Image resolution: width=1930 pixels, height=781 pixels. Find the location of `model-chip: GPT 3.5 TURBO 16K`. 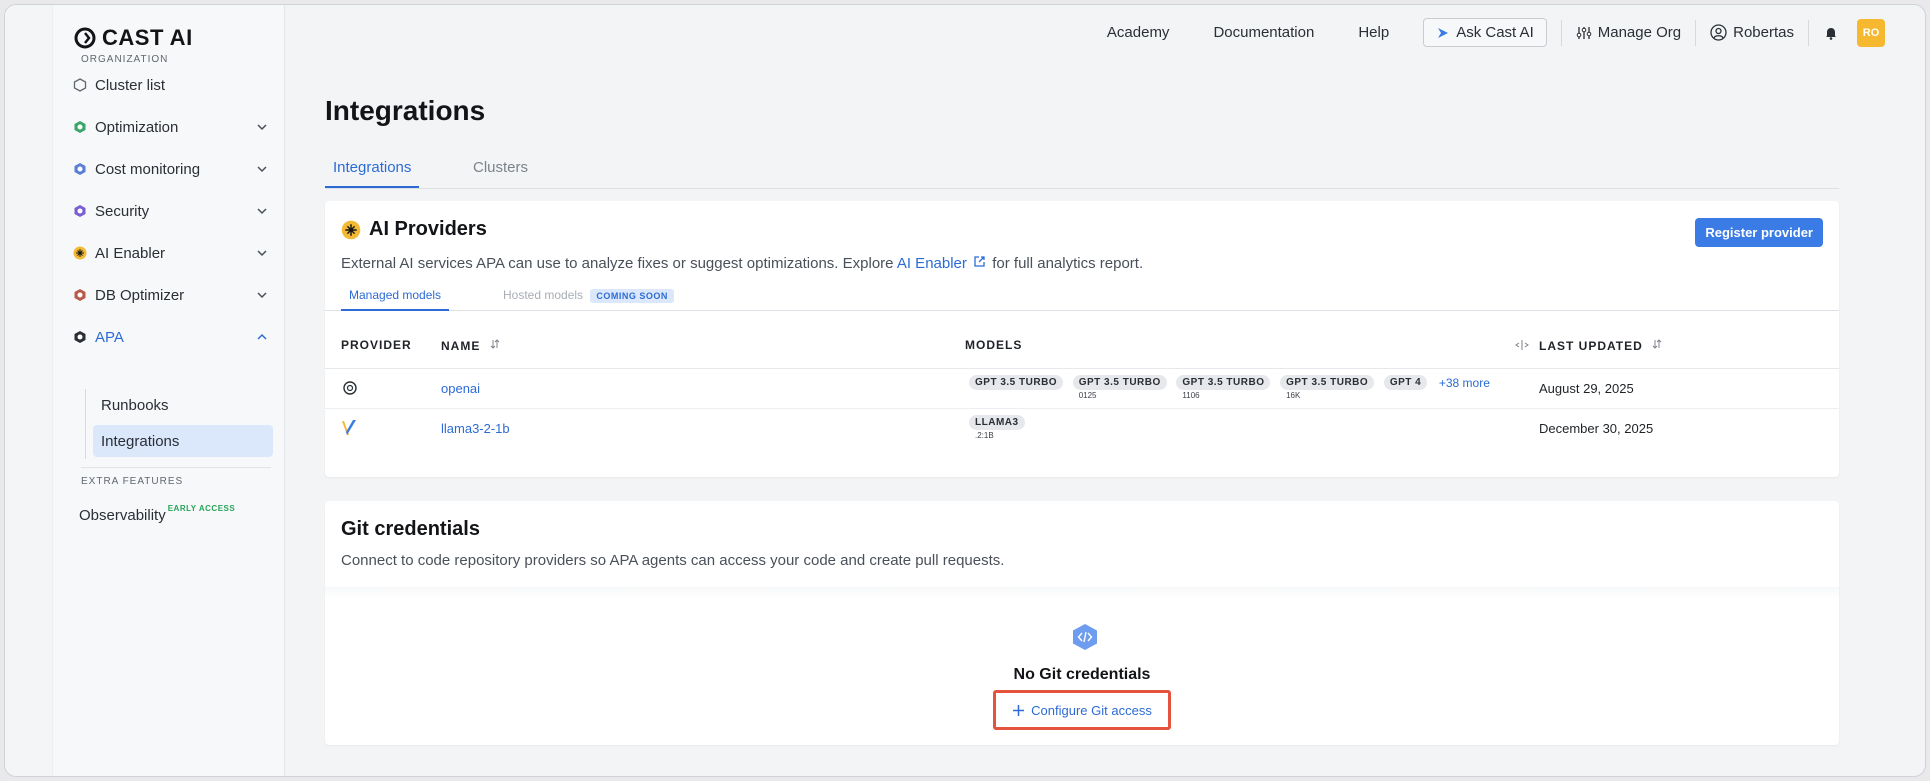

model-chip: GPT 3.5 TURBO 16K is located at coordinates (1327, 387).